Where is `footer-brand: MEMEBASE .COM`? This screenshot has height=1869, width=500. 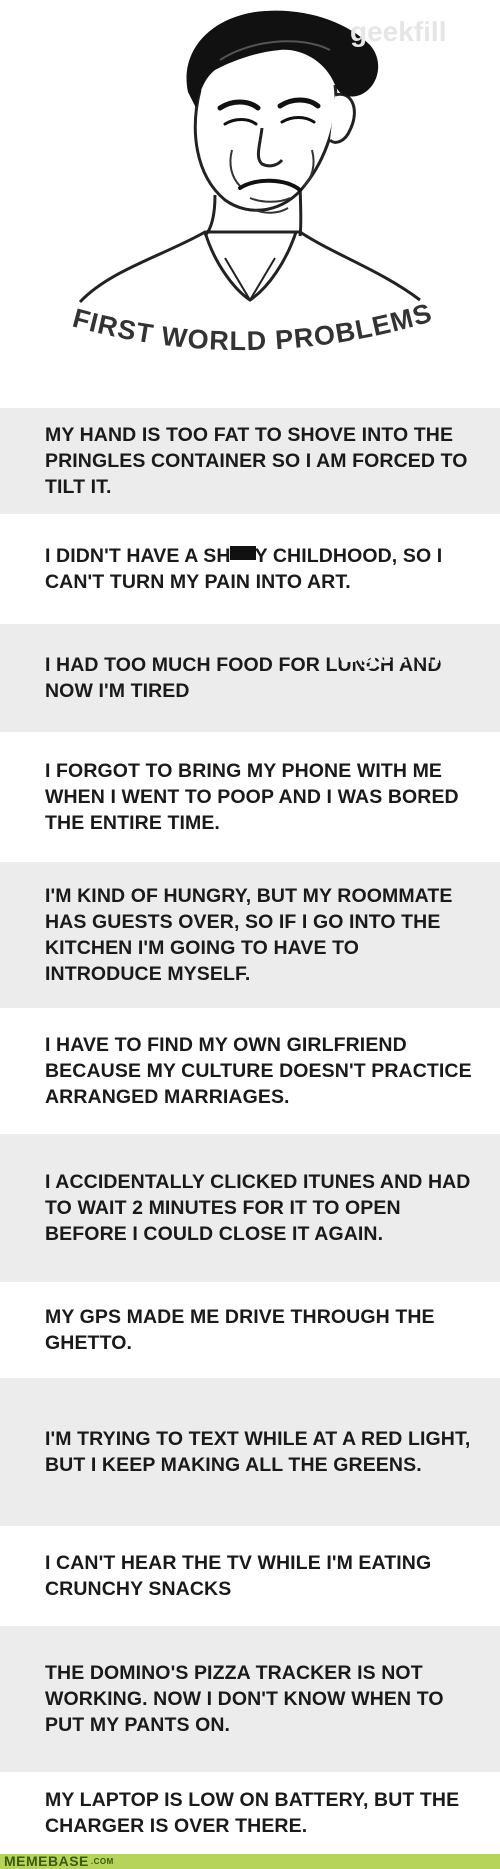 footer-brand: MEMEBASE .COM is located at coordinates (59, 1861).